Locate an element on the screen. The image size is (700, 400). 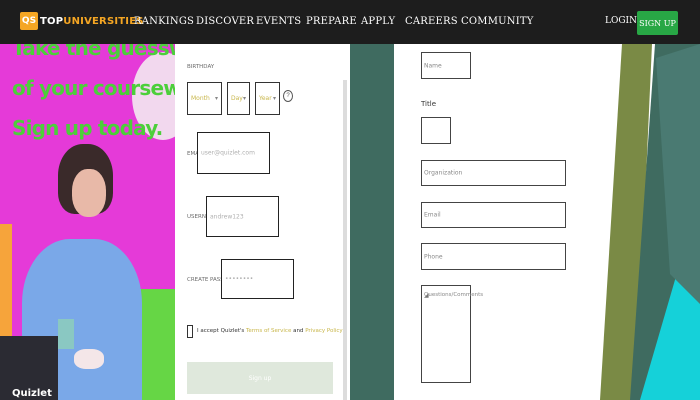
comments-textarea: Questions/Comments ◢ is located at coordinates (452, 334).